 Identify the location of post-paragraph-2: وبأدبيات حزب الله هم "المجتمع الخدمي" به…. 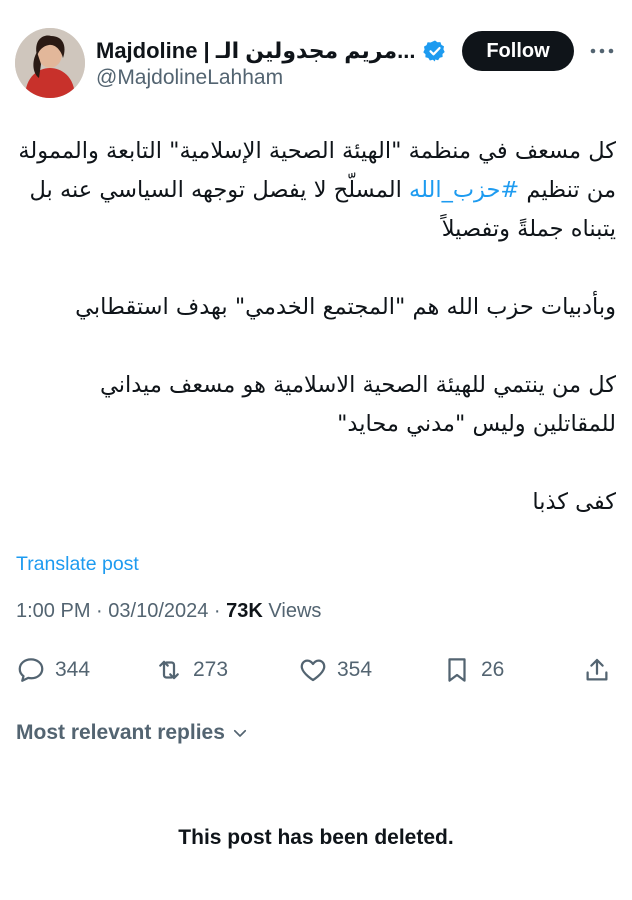
(345, 307).